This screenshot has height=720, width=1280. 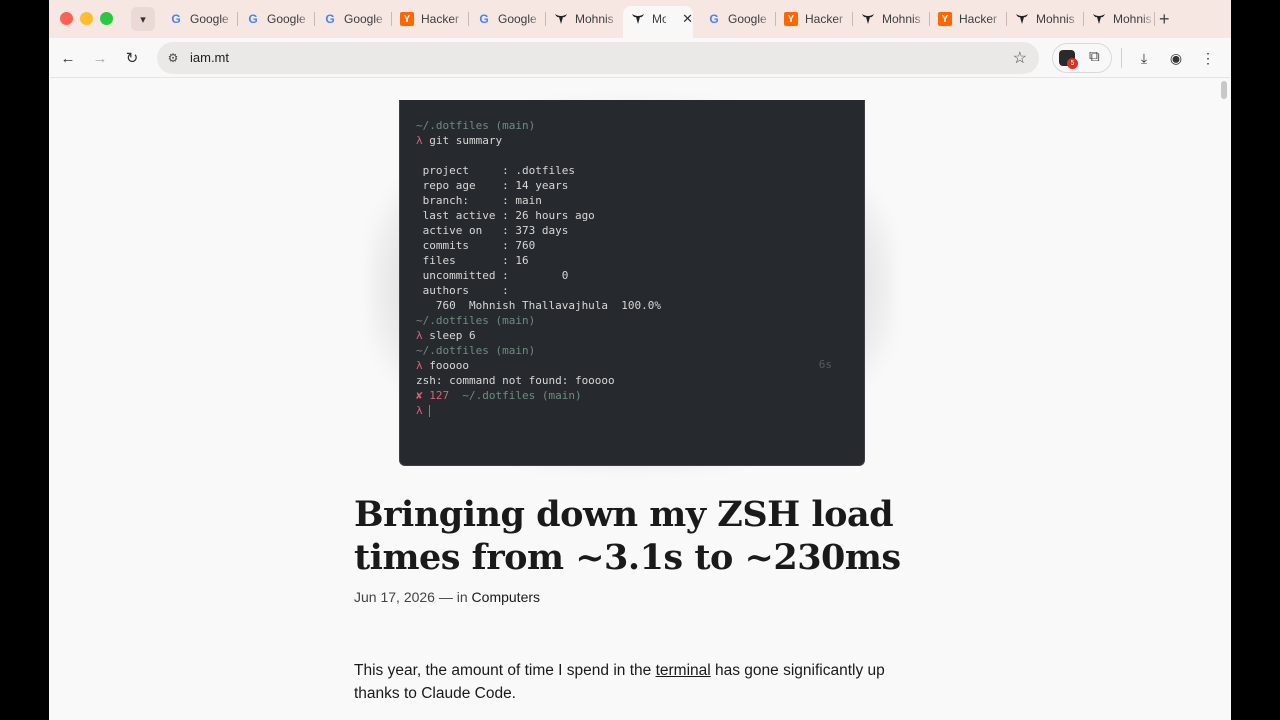 What do you see at coordinates (209, 57) in the screenshot?
I see `url-text: iam.mt` at bounding box center [209, 57].